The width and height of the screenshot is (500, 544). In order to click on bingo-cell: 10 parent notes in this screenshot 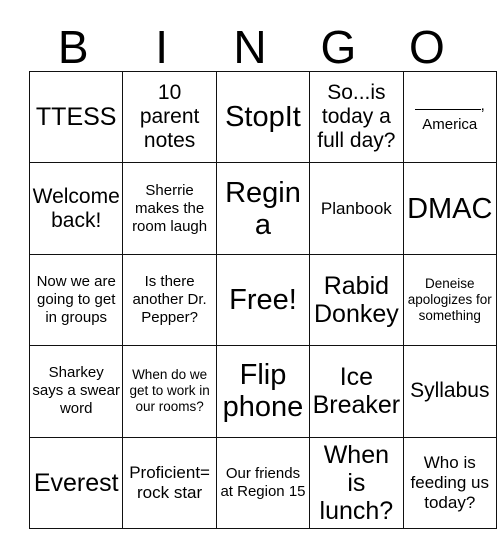, I will do `click(169, 117)`.